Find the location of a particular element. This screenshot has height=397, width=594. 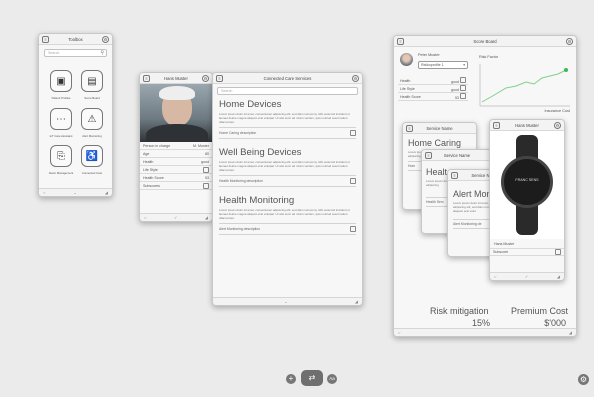

section-heading: Home Devices is located at coordinates (250, 104).